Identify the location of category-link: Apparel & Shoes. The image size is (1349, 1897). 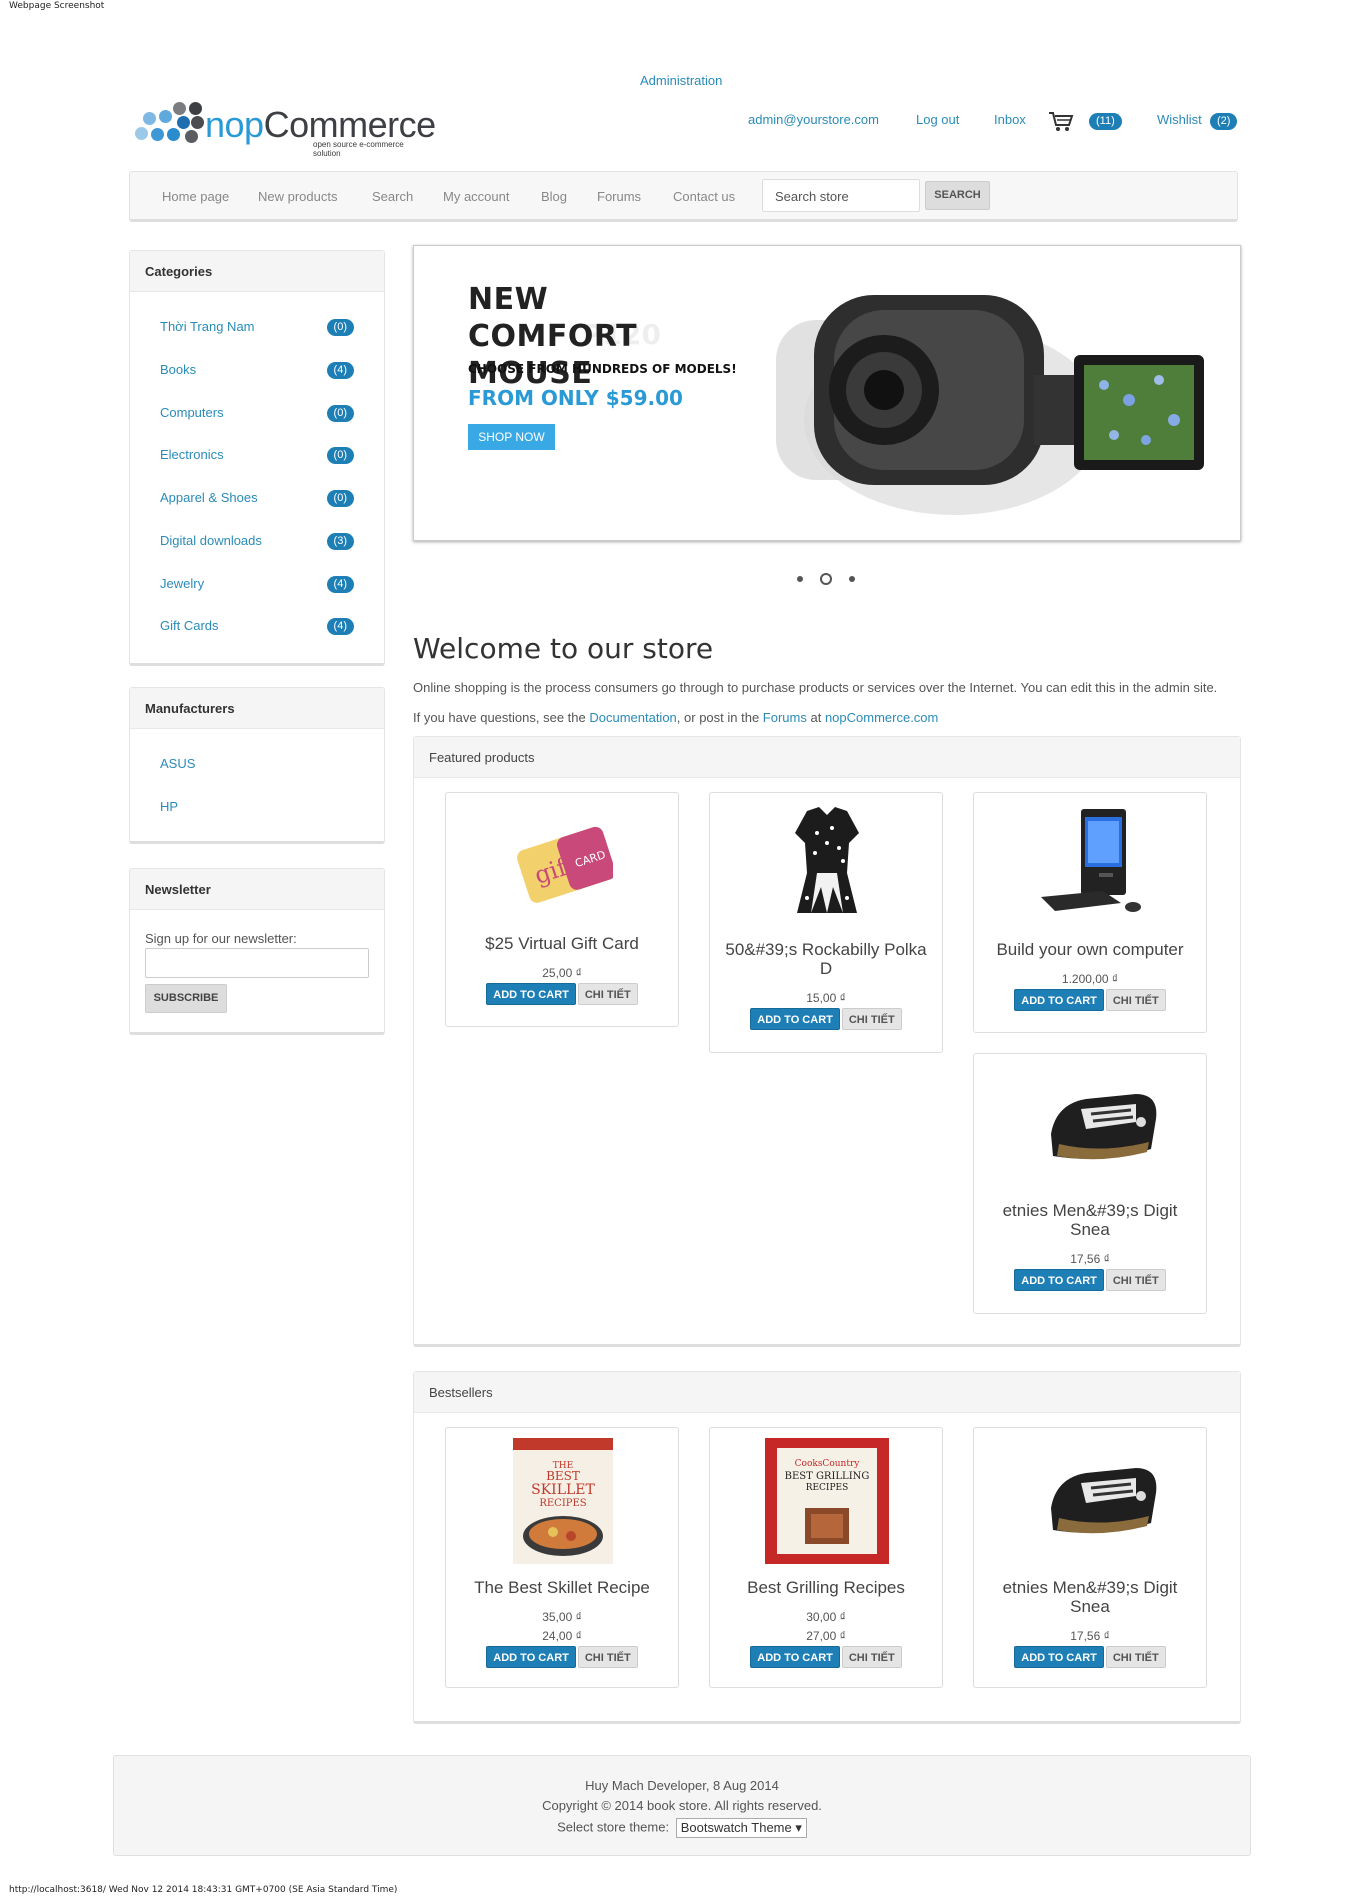
(209, 497).